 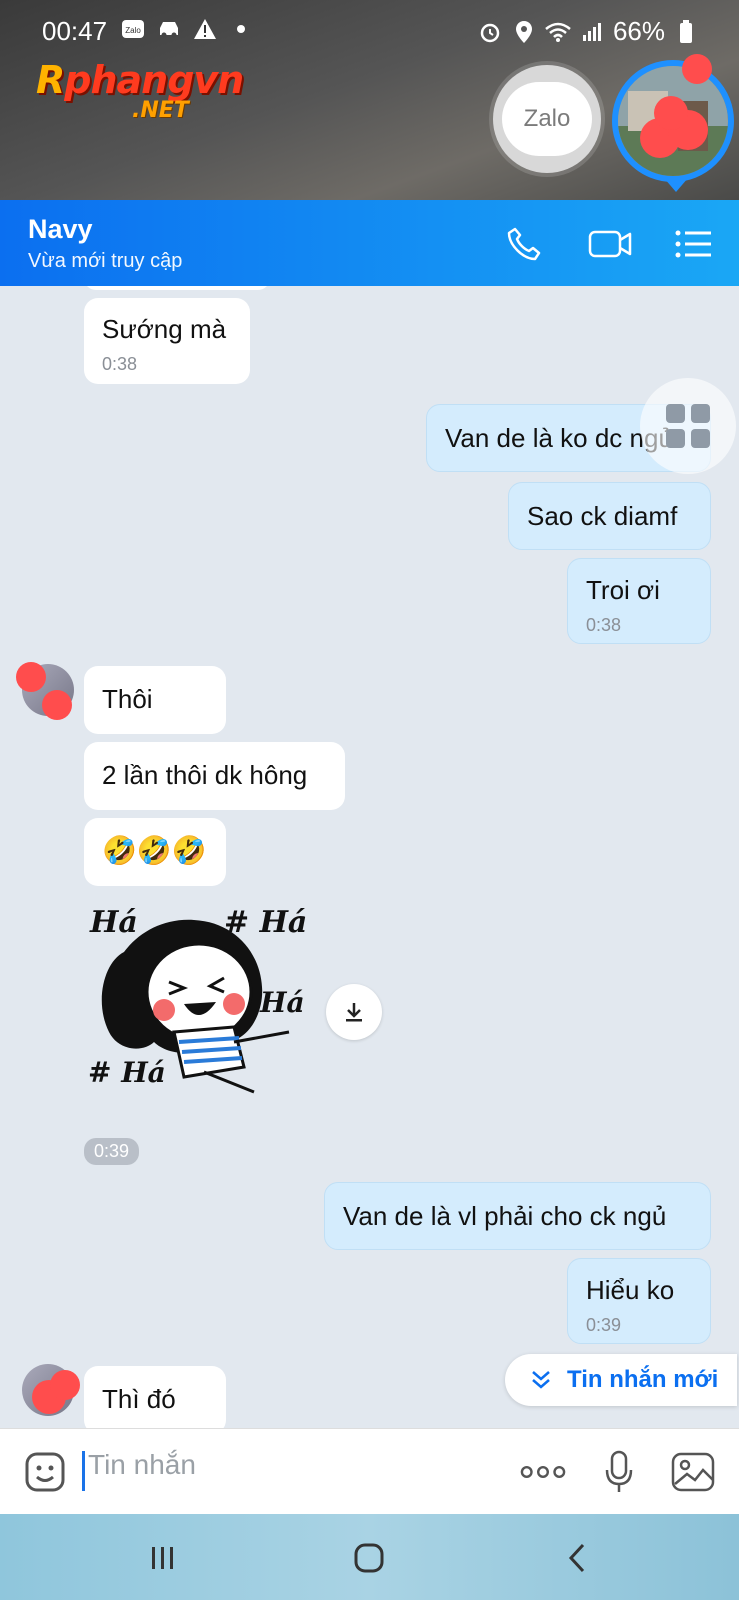 I want to click on system-navigation-bar, so click(x=369, y=1557).